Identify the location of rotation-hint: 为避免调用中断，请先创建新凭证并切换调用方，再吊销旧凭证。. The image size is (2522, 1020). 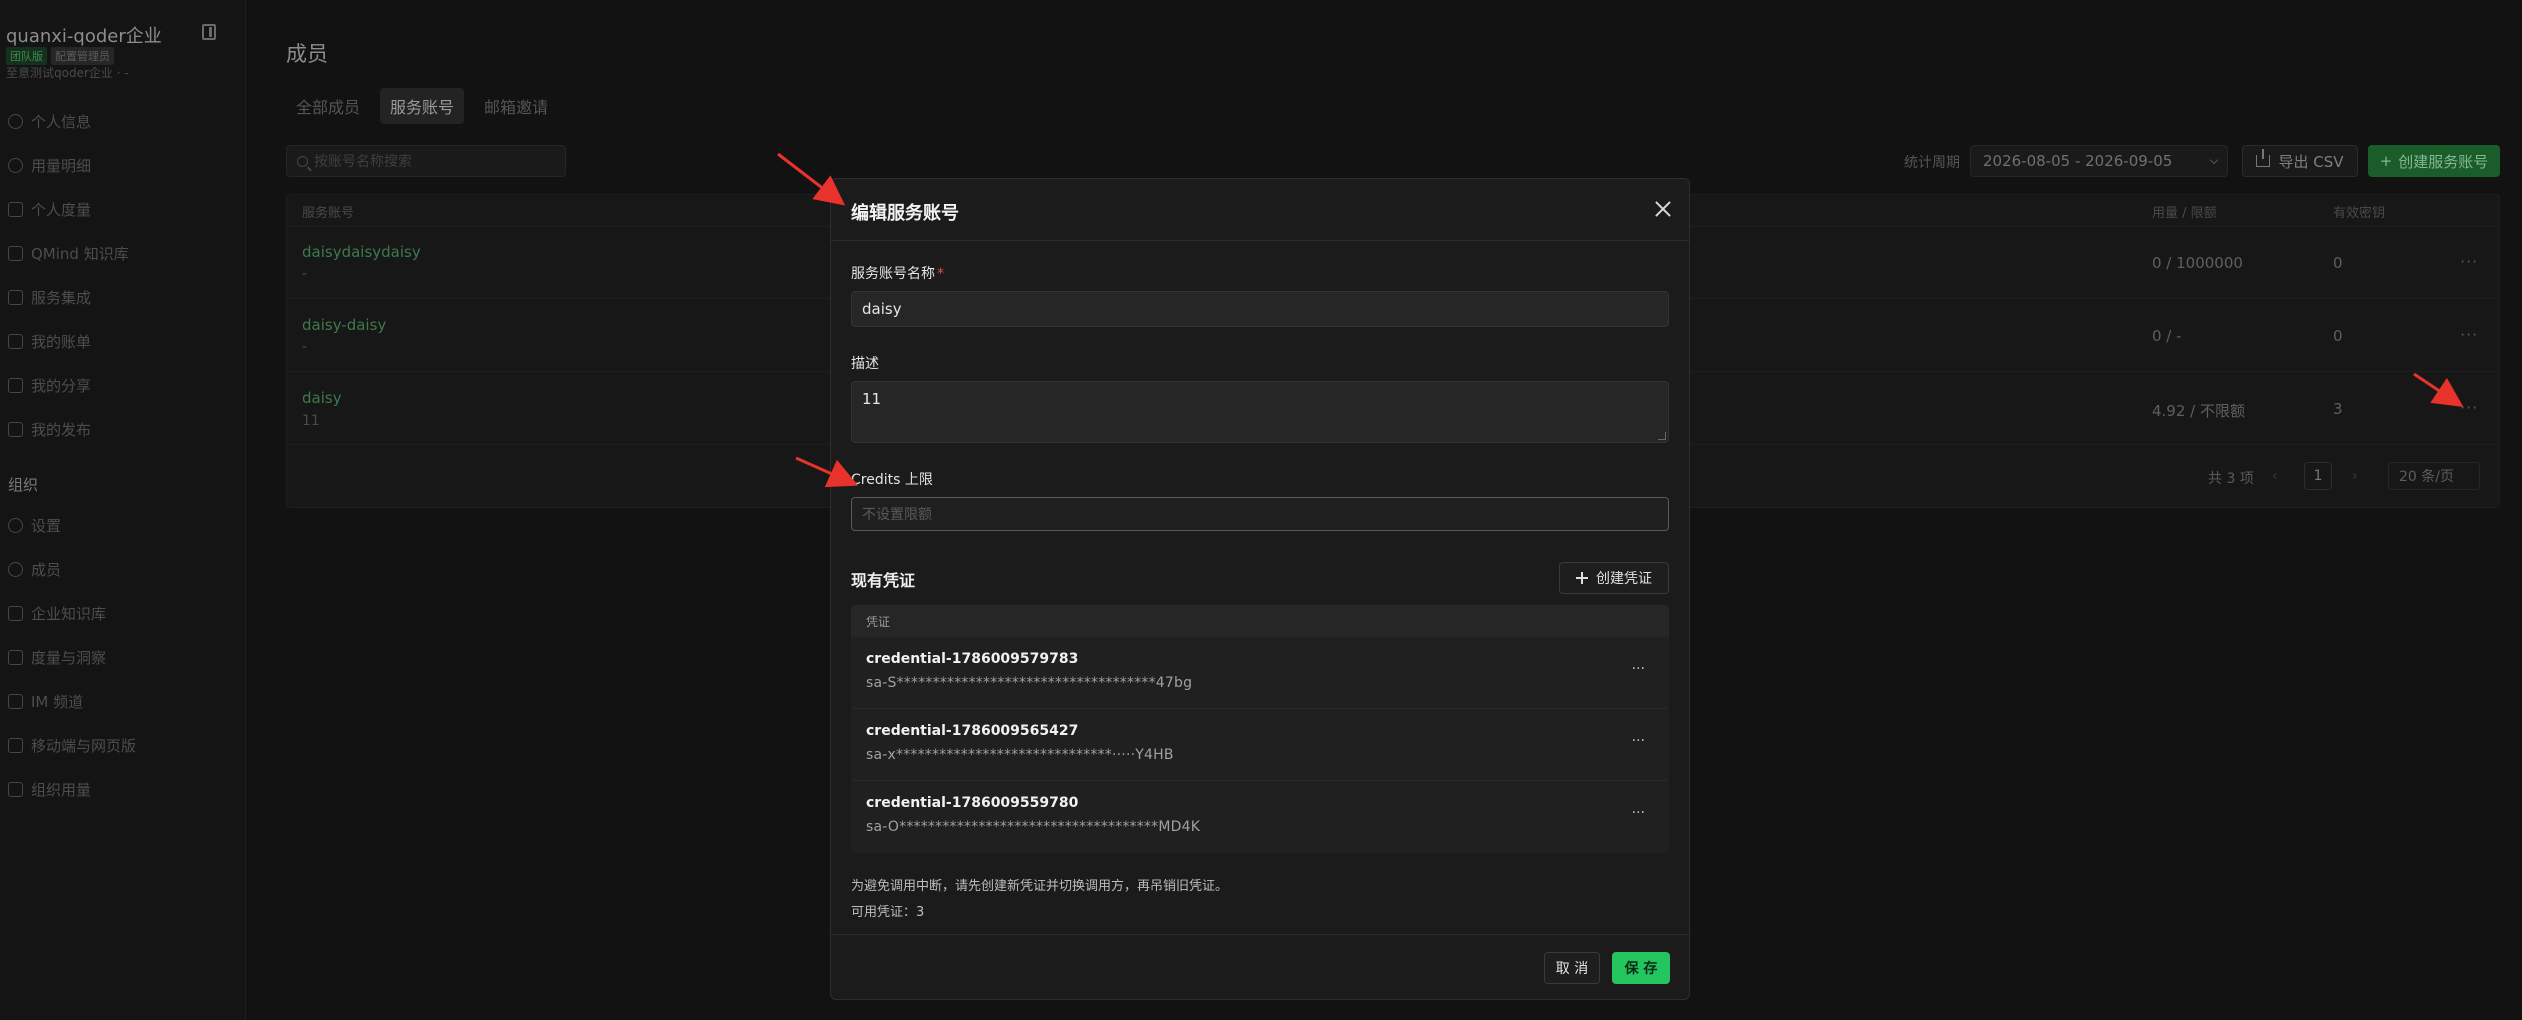
(1040, 886).